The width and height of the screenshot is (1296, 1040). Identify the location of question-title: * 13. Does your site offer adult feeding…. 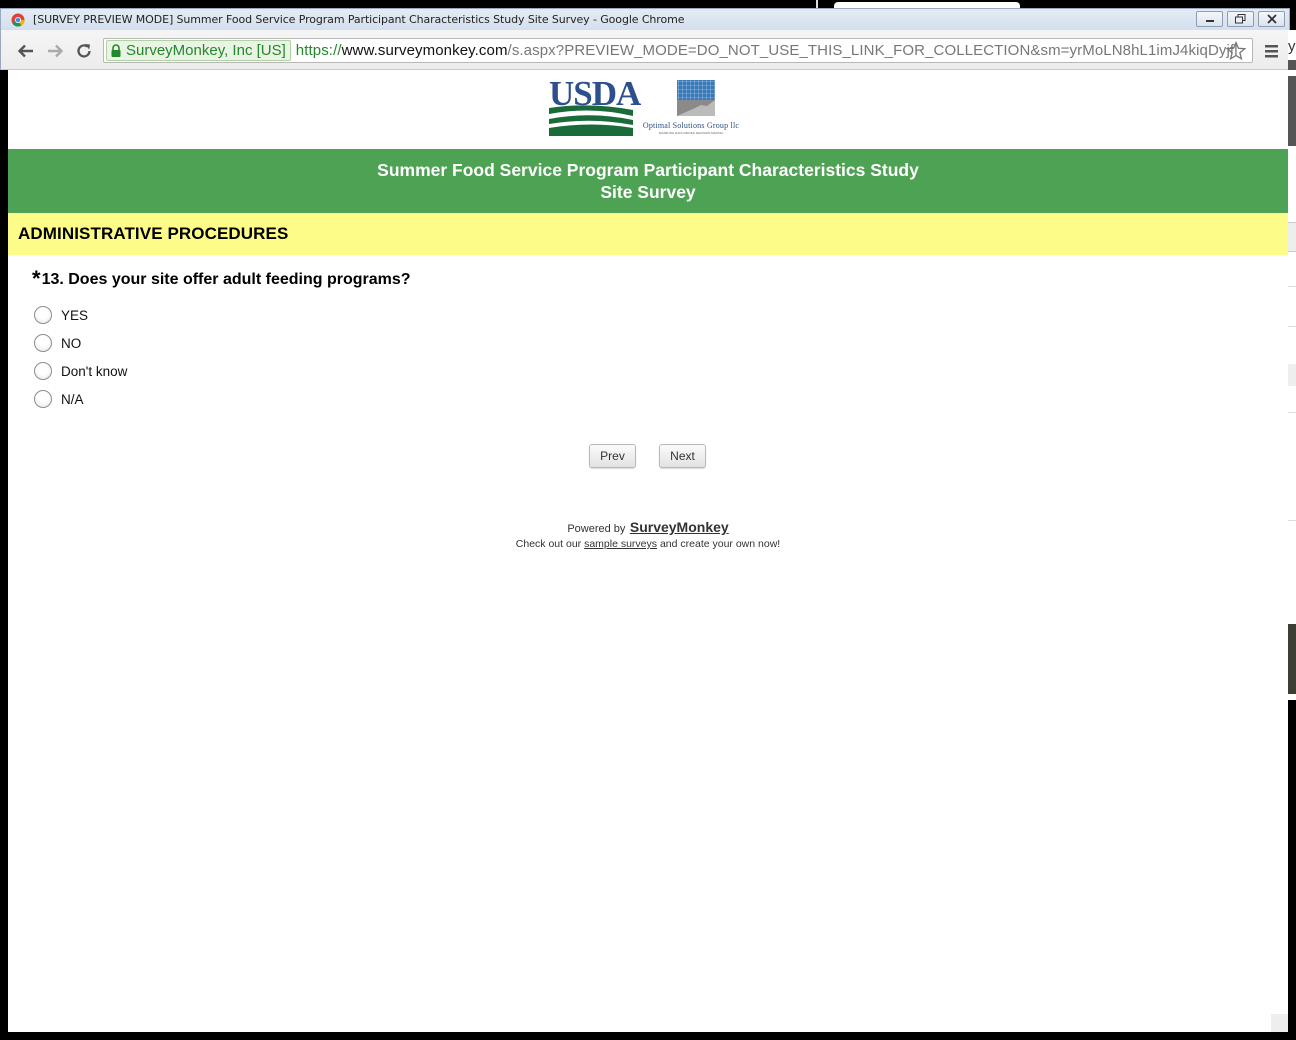
(221, 278).